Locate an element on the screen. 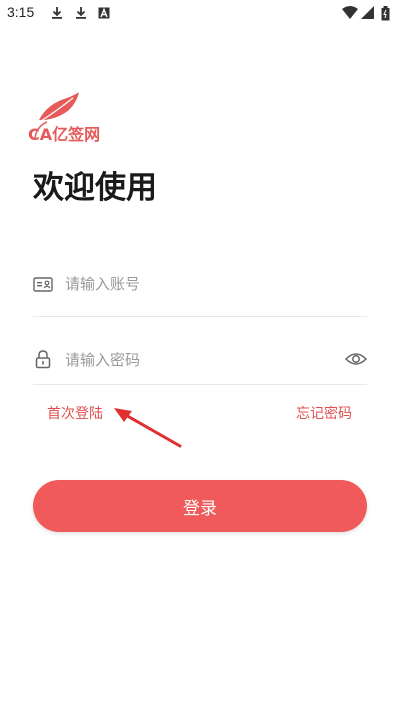  password-input is located at coordinates (200, 360).